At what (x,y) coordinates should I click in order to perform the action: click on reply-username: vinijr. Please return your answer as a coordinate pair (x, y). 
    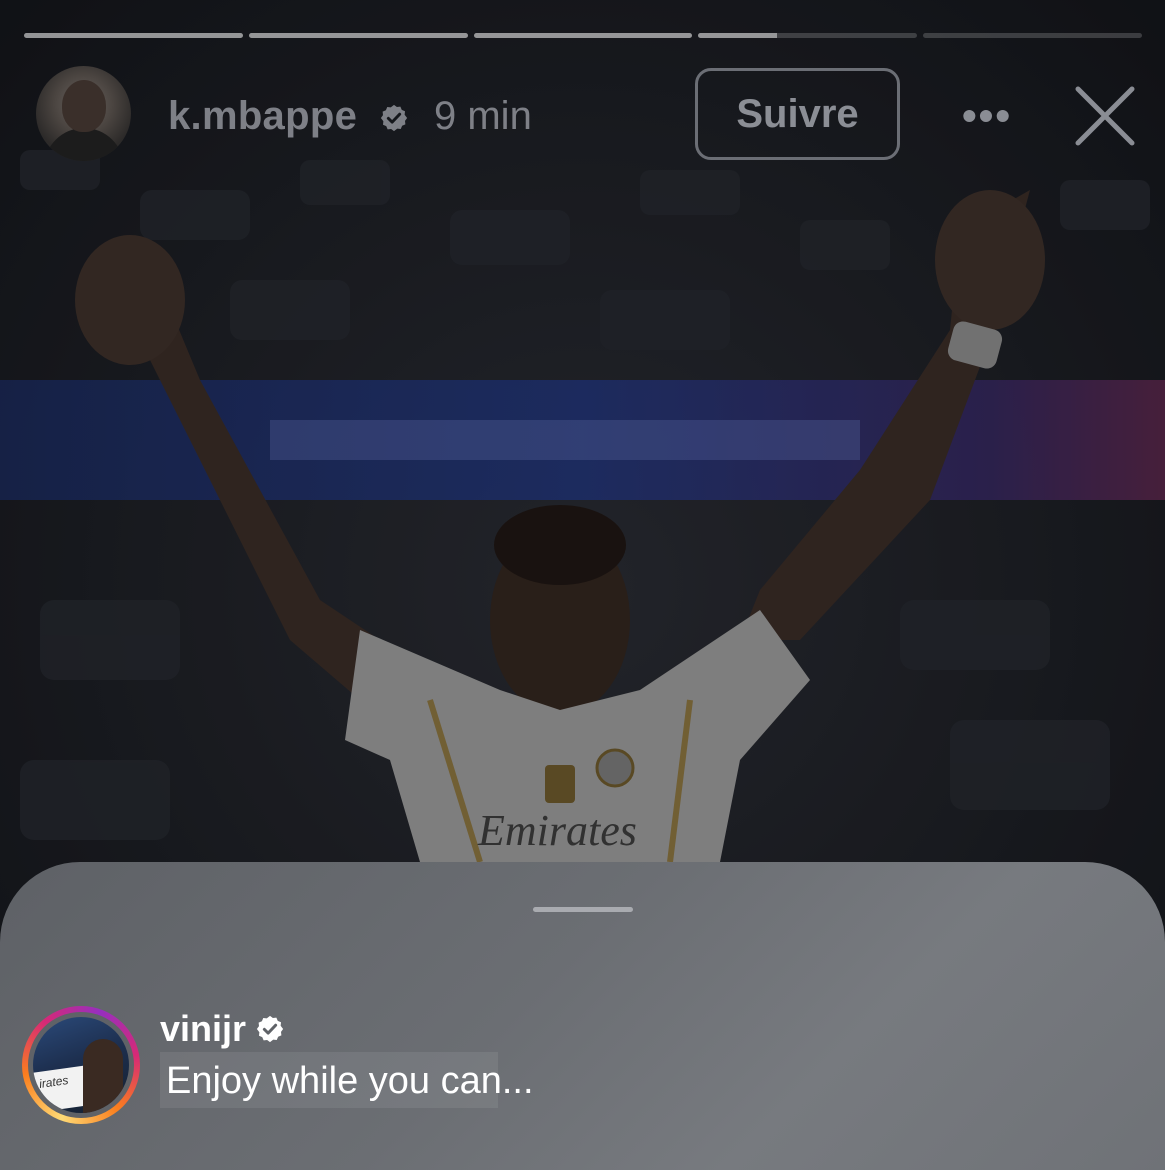
    Looking at the image, I should click on (203, 1029).